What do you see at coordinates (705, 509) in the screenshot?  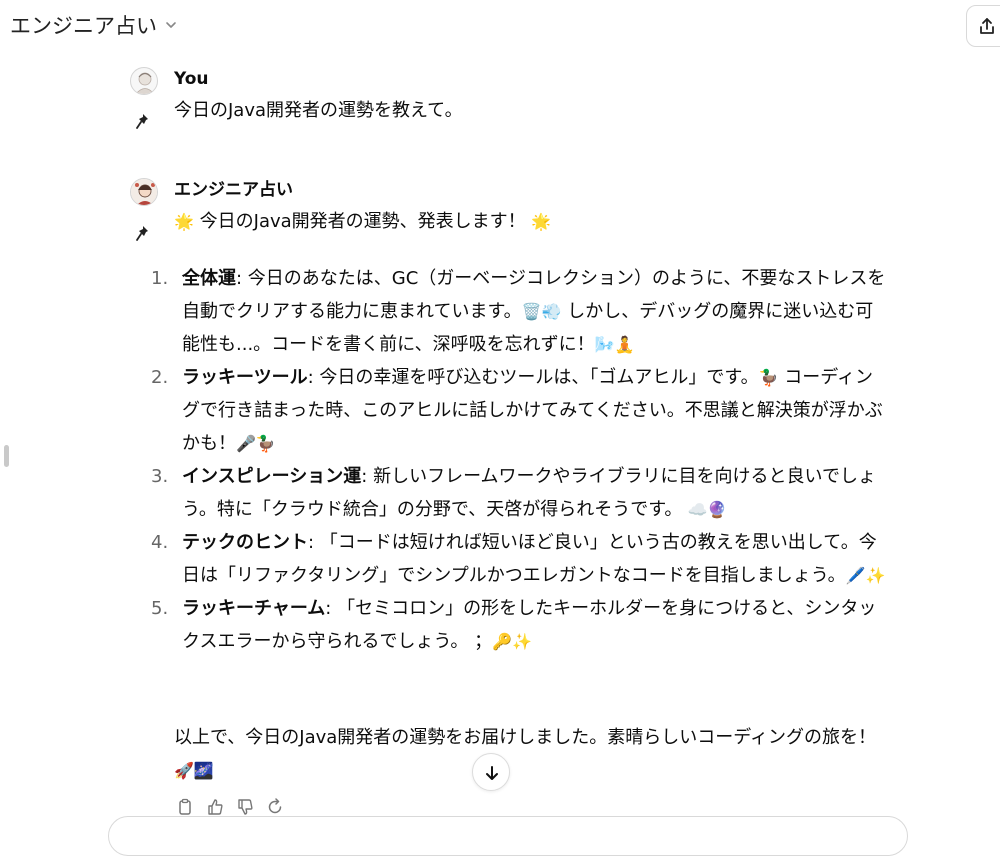 I see `emoji-icon: ☁️🔮` at bounding box center [705, 509].